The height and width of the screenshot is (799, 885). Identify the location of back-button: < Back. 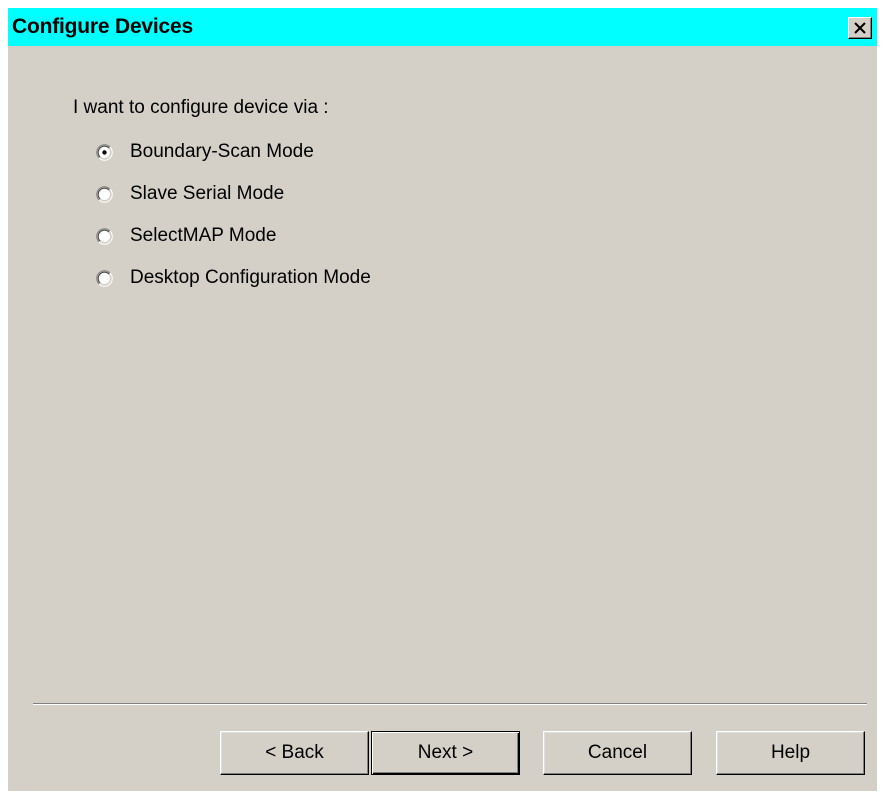
(294, 753).